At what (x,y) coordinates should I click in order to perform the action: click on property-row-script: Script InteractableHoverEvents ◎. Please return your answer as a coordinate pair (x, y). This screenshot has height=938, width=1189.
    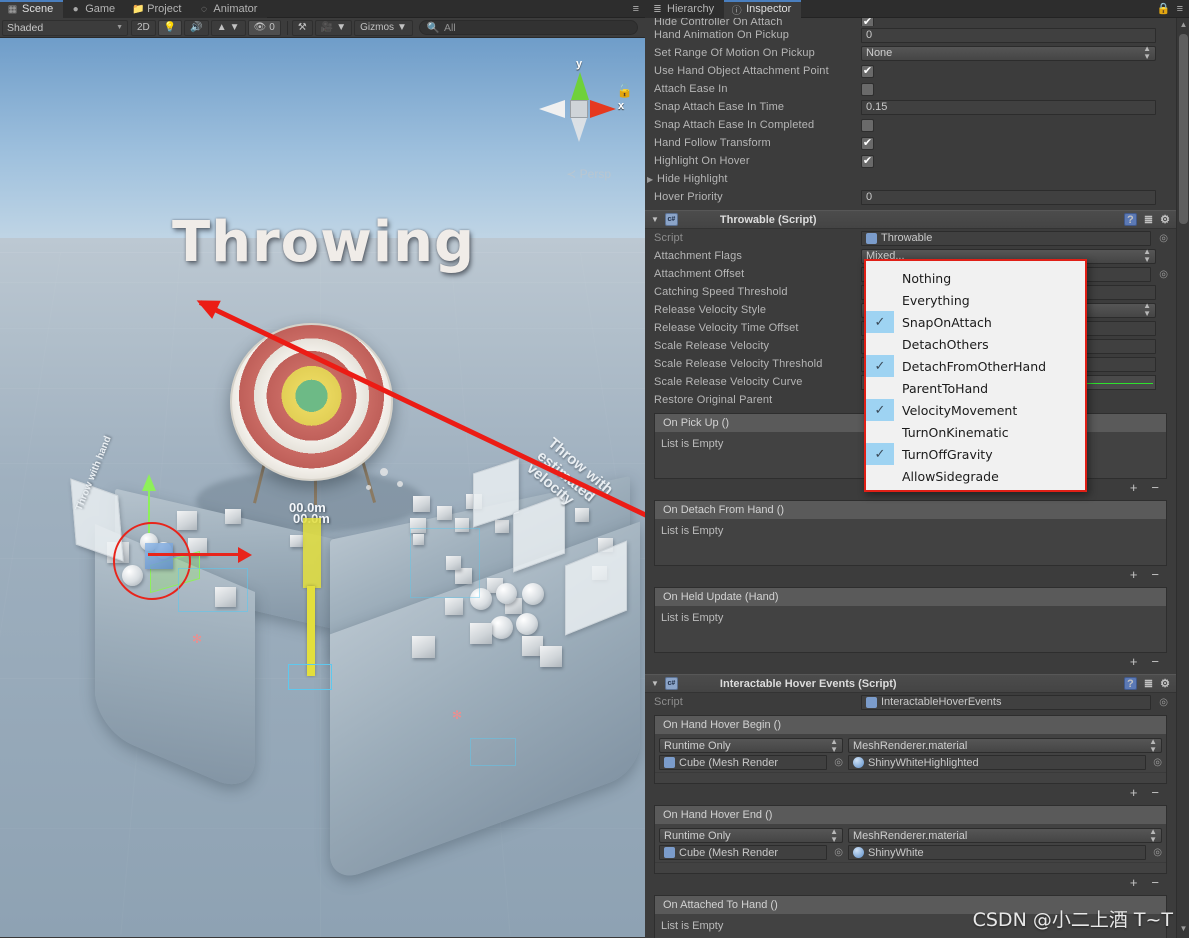
    Looking at the image, I should click on (910, 702).